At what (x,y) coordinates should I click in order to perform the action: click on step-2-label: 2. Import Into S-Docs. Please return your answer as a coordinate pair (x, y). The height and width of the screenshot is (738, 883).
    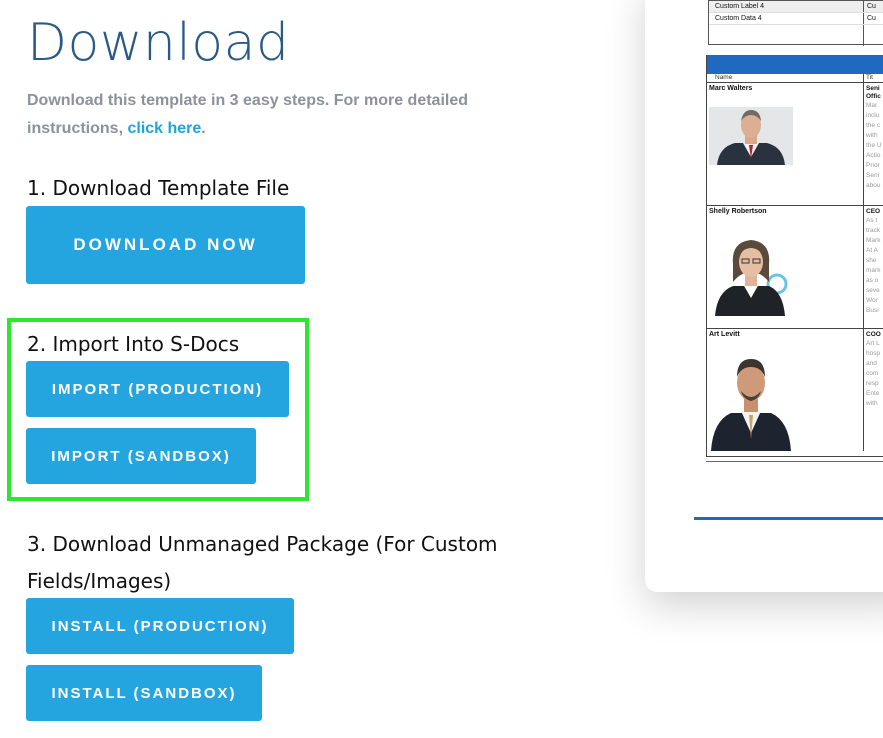
    Looking at the image, I should click on (133, 344).